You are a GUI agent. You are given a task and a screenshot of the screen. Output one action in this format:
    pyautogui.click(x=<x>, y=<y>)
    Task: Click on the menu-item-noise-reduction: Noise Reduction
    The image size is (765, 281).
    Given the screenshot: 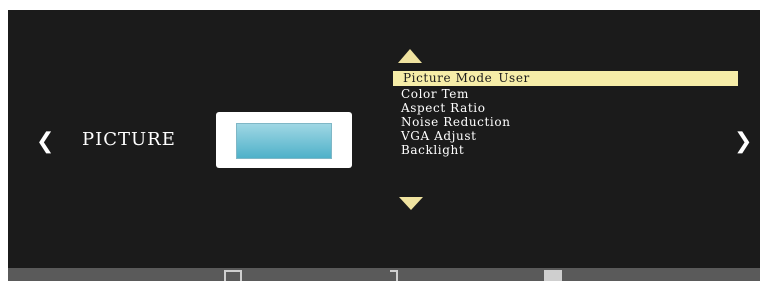 What is the action you would take?
    pyautogui.click(x=565, y=122)
    